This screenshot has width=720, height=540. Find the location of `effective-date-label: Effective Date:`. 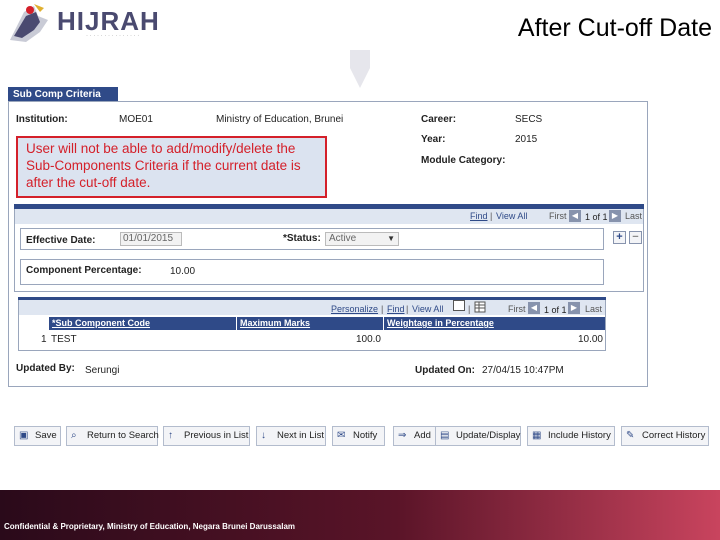

effective-date-label: Effective Date: is located at coordinates (61, 240).